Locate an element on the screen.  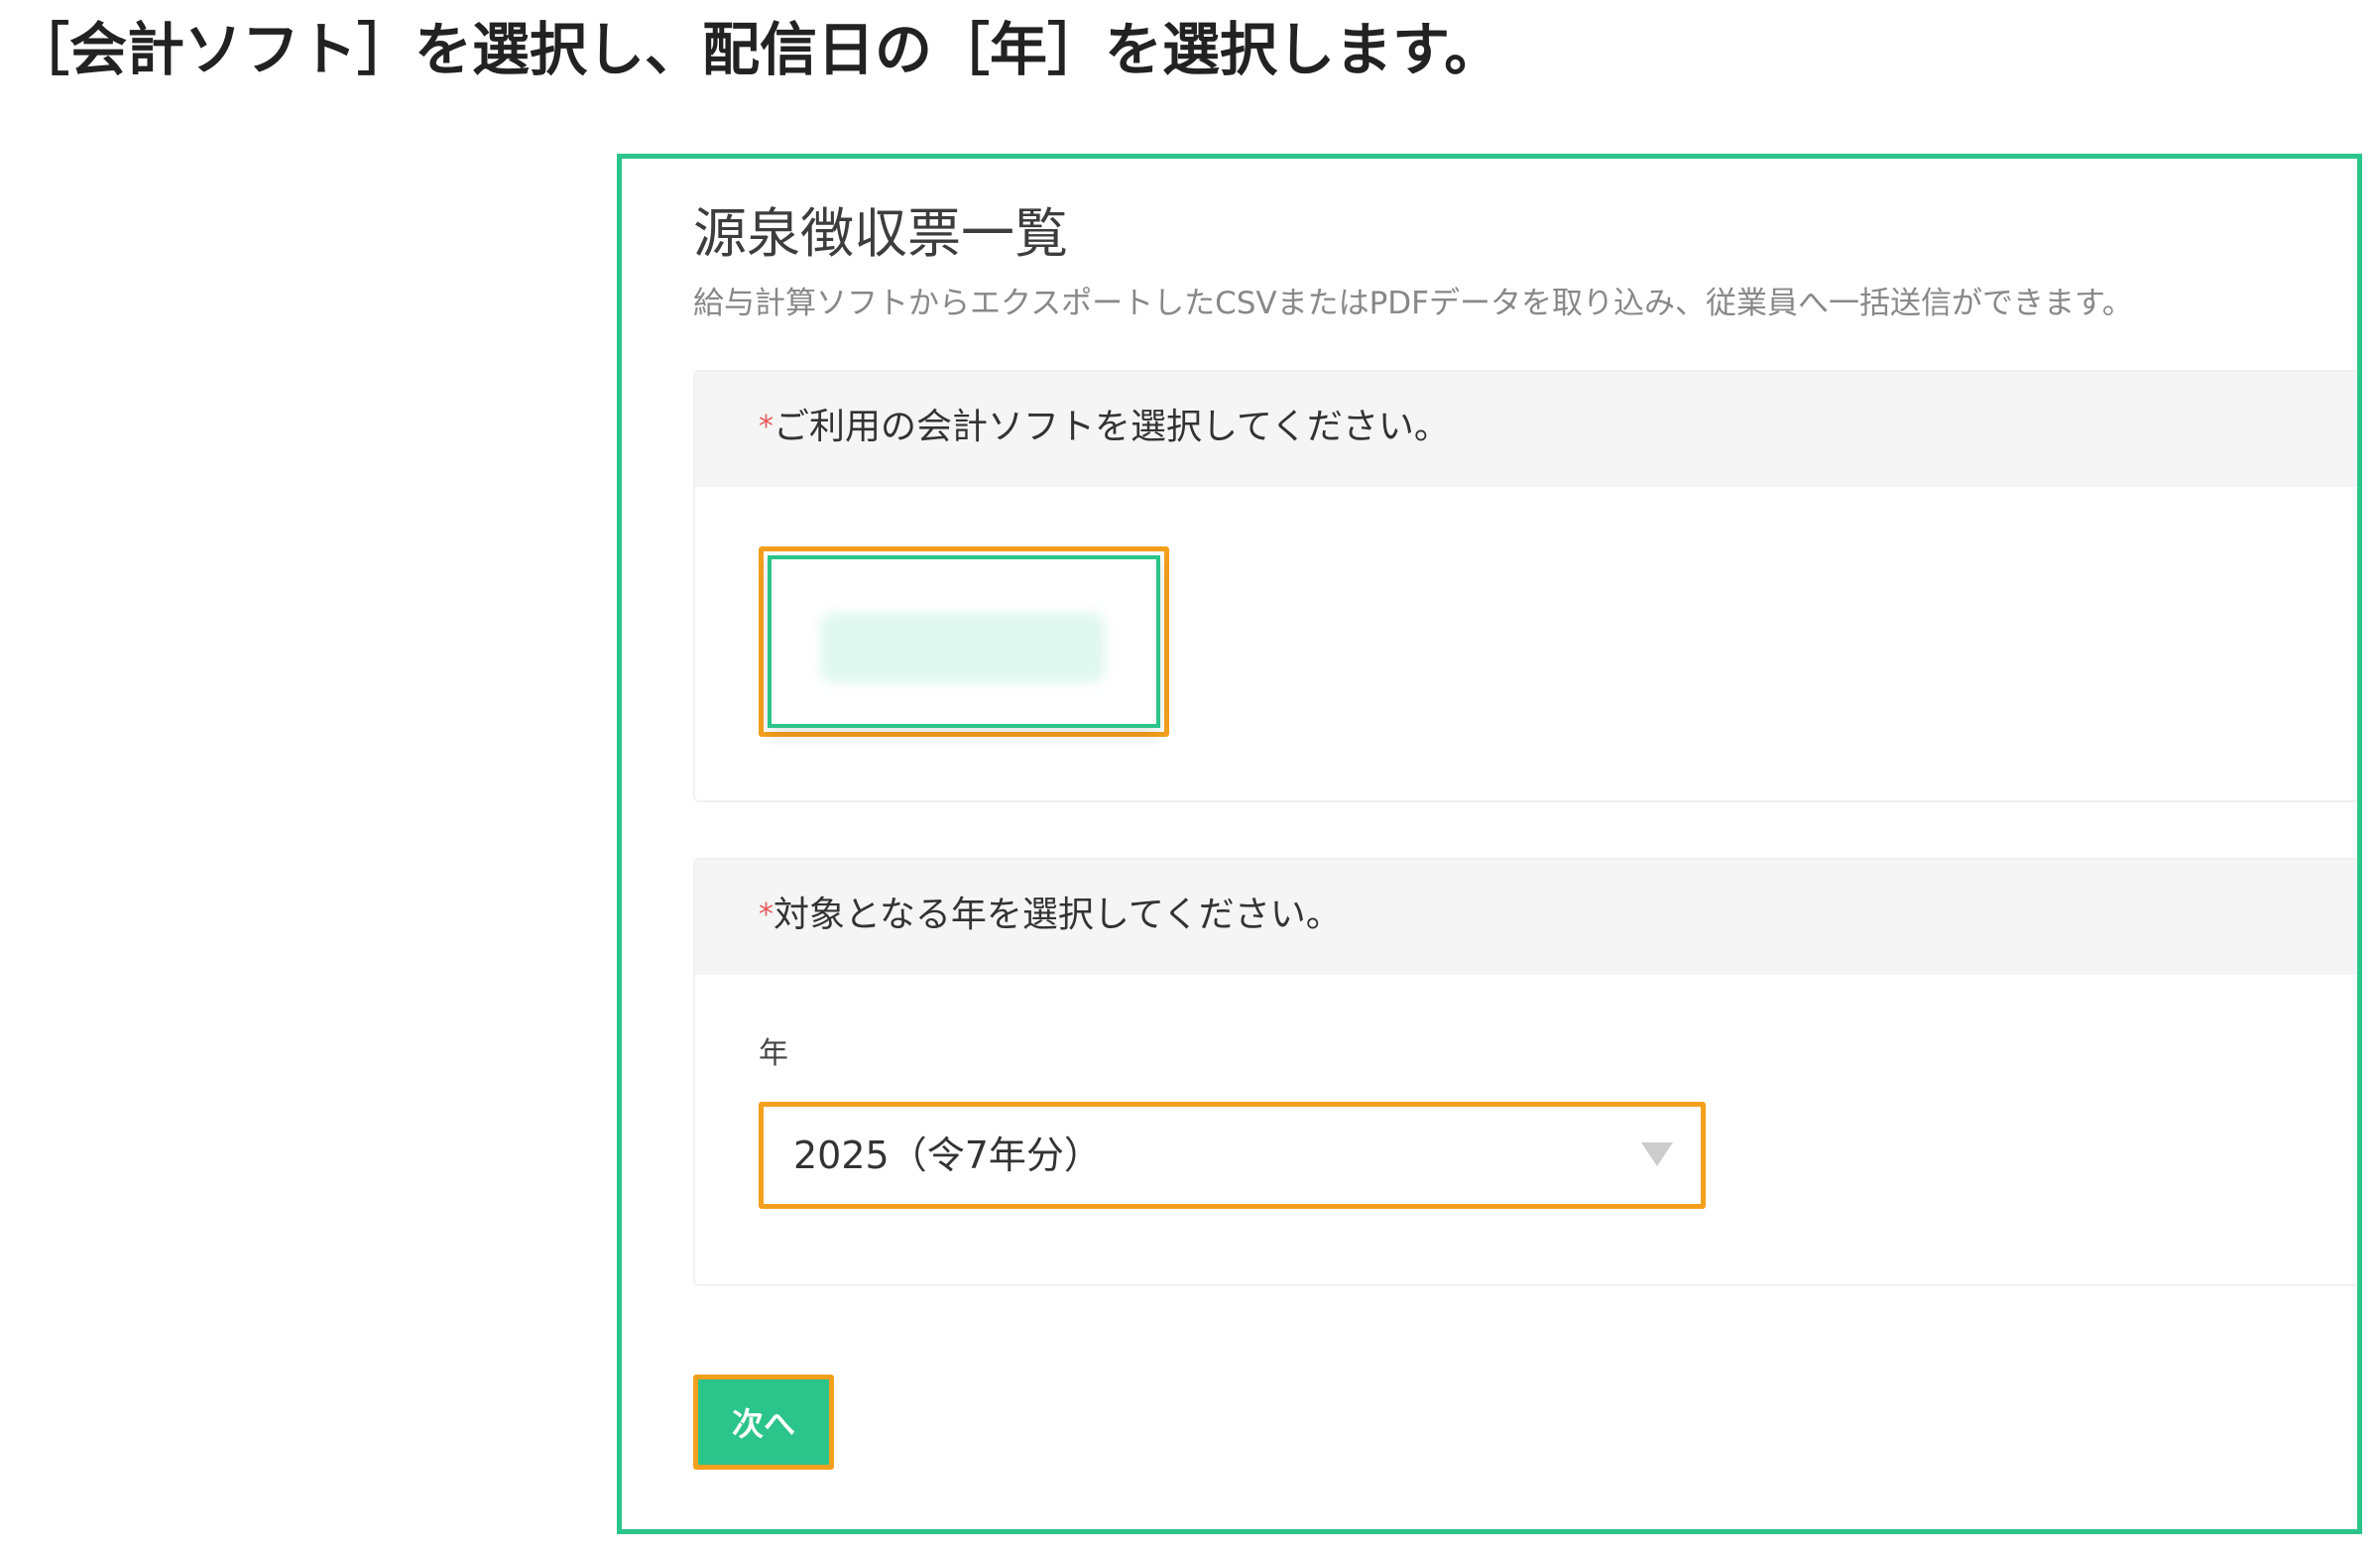
next-button: 次へ is located at coordinates (763, 1422).